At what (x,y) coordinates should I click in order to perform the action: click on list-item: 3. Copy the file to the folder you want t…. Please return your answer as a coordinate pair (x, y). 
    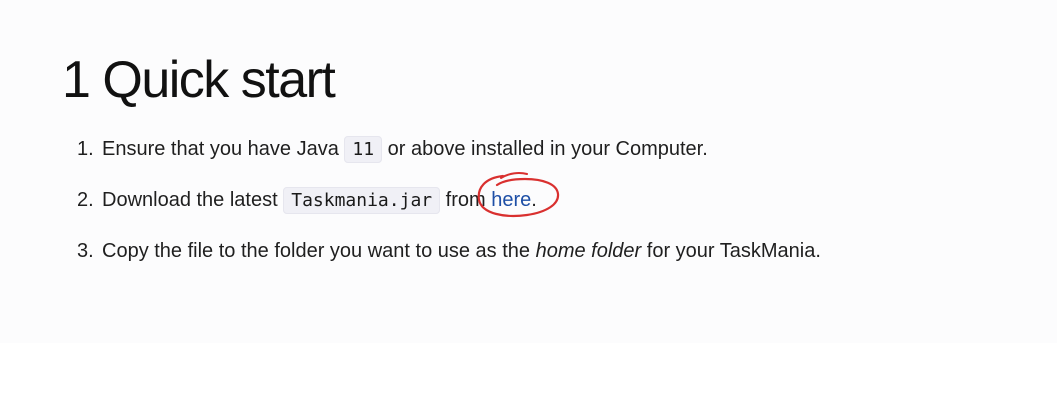
    Looking at the image, I should click on (449, 251).